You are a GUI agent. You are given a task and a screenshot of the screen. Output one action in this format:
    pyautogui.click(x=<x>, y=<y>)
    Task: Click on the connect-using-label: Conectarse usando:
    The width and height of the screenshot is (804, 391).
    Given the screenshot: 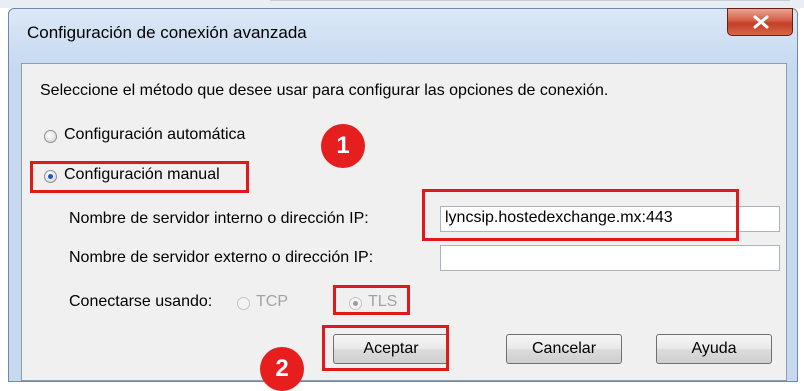 What is the action you would take?
    pyautogui.click(x=141, y=301)
    